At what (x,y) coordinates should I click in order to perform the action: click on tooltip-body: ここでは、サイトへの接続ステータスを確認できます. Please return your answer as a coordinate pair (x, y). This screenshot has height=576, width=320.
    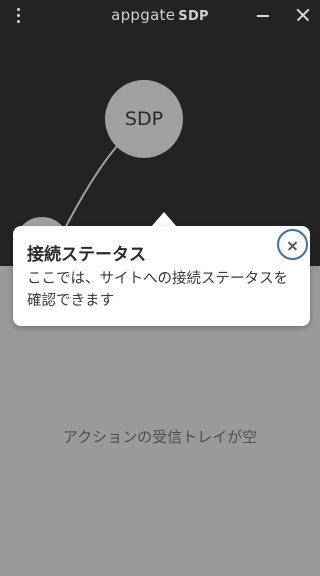
    Looking at the image, I should click on (157, 290).